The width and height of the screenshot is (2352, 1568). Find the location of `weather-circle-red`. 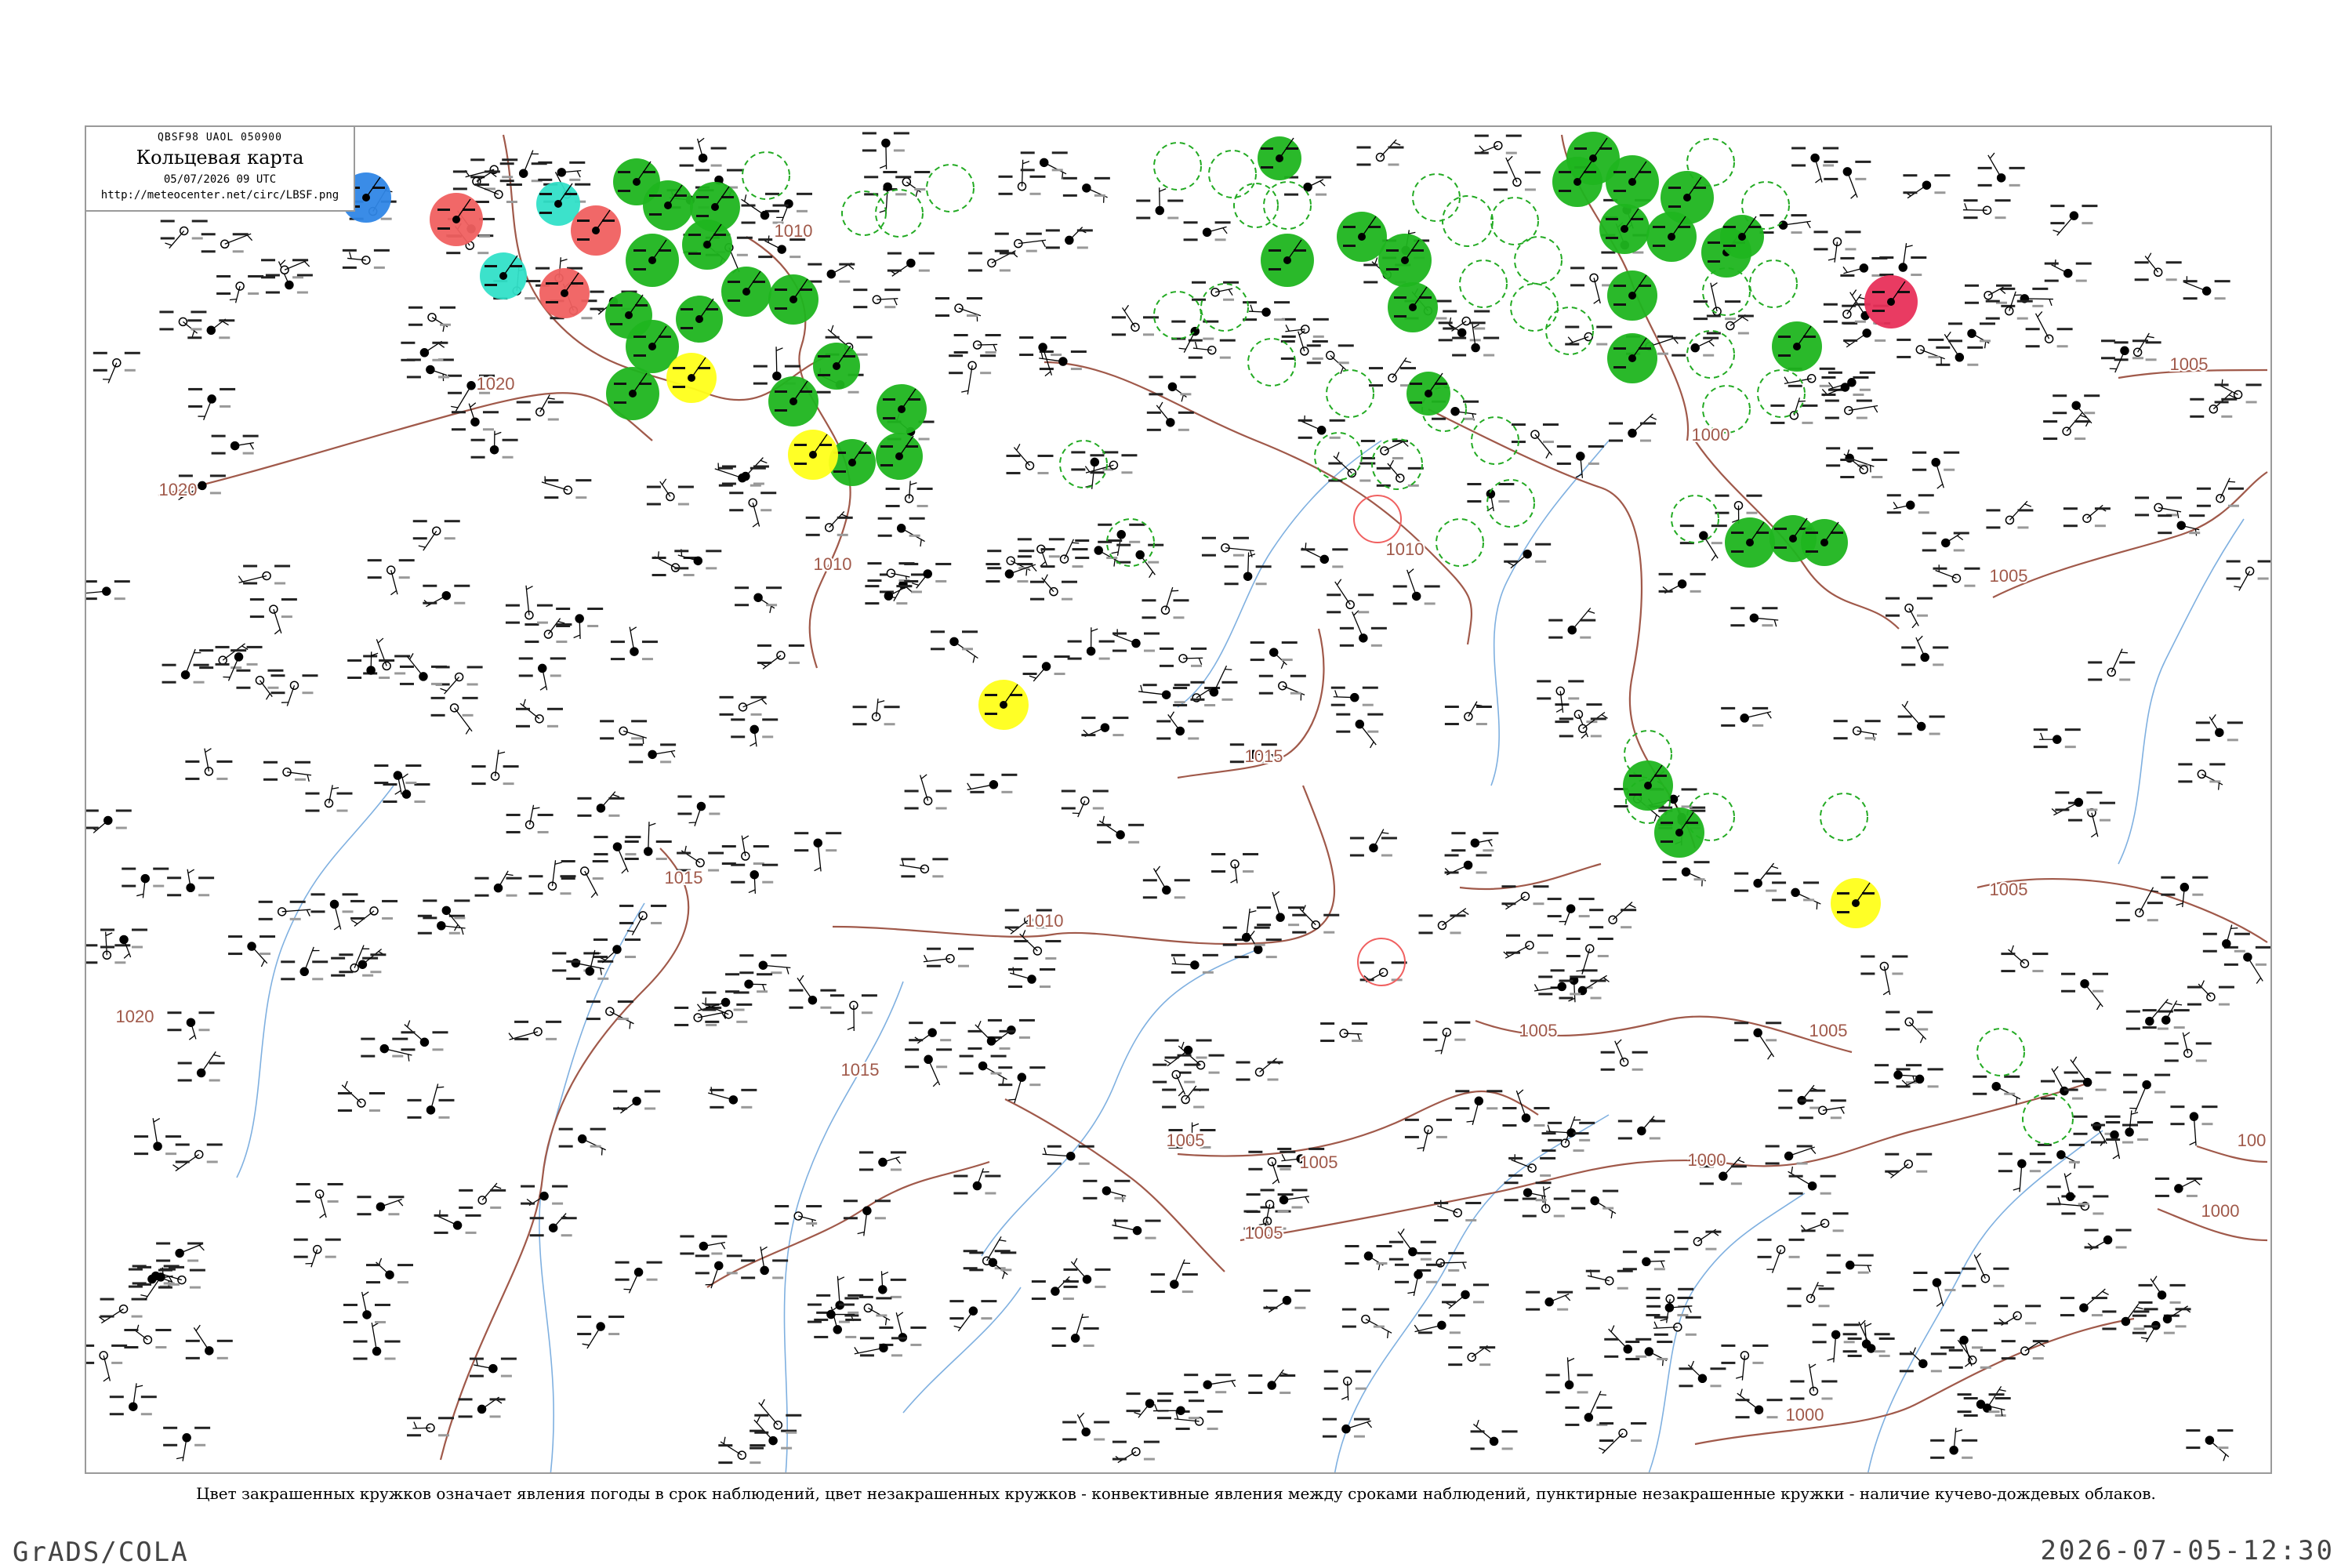

weather-circle-red is located at coordinates (596, 230).